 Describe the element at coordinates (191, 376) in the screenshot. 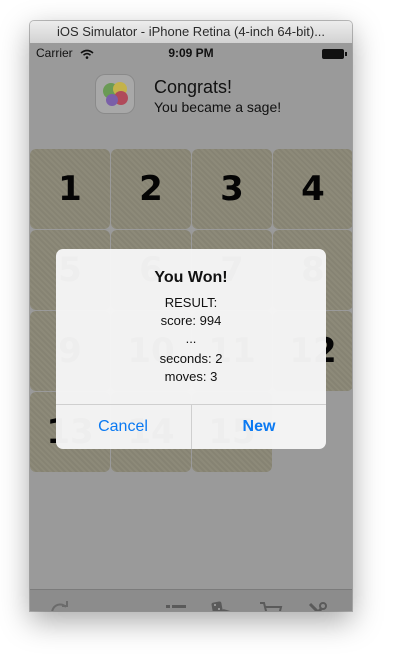

I see `alert-message-line: moves: 3` at that location.